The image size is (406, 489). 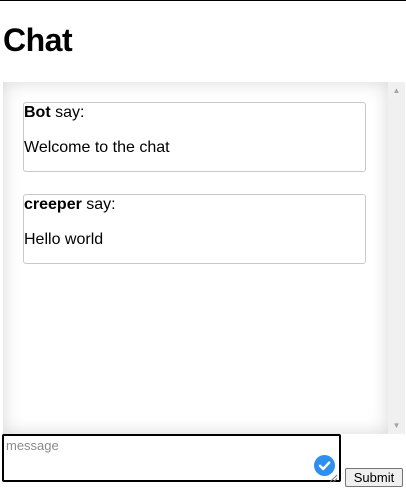 I want to click on sender-name: Bot, so click(x=37, y=112).